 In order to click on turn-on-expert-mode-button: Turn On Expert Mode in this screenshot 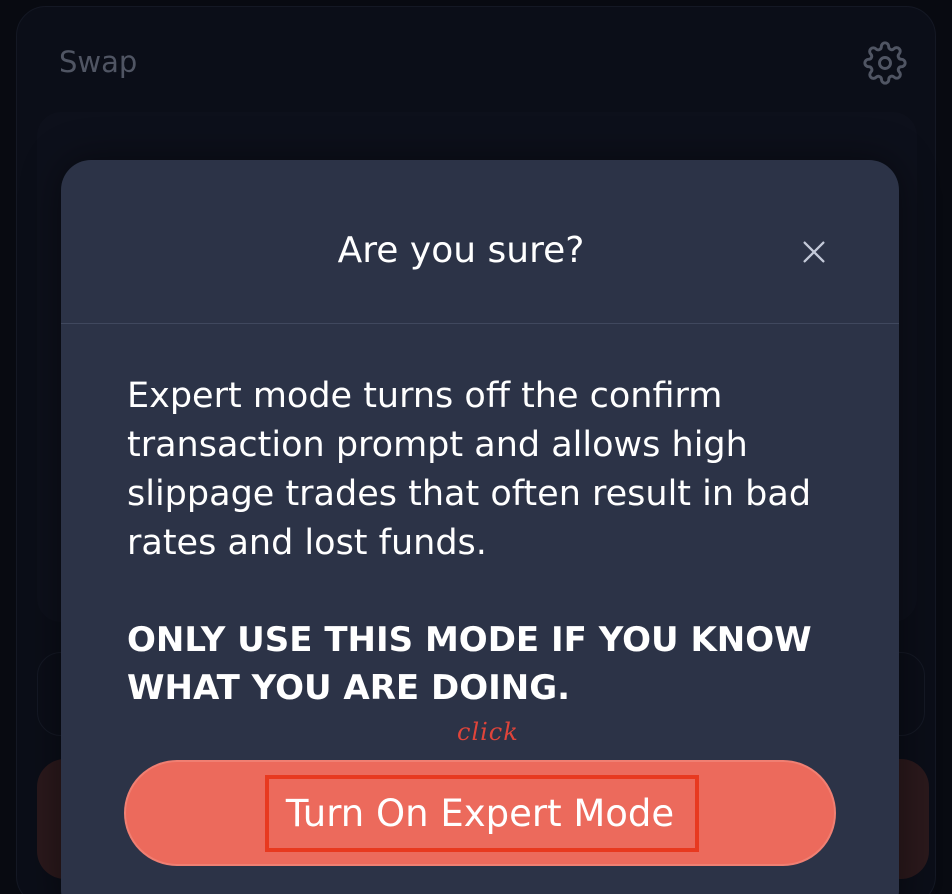, I will do `click(480, 813)`.